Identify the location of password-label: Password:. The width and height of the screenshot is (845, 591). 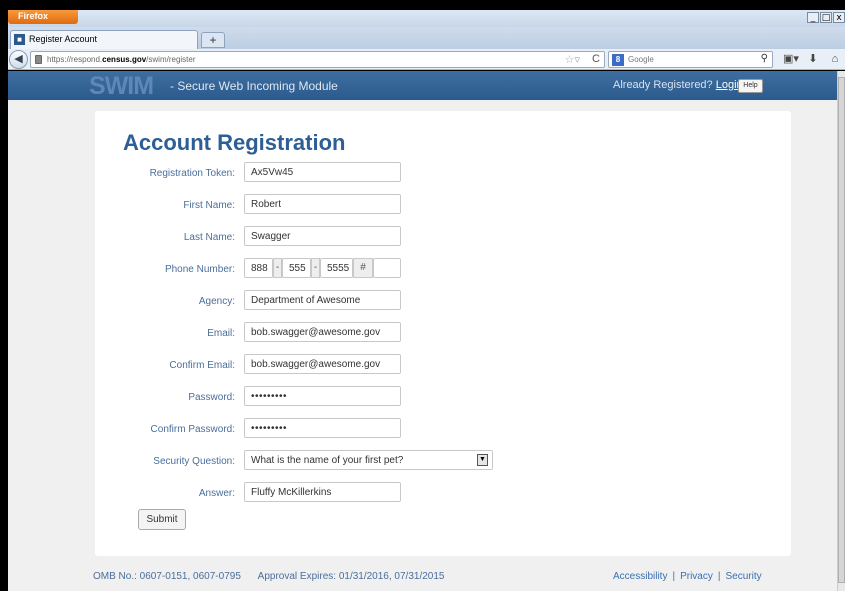
(211, 397).